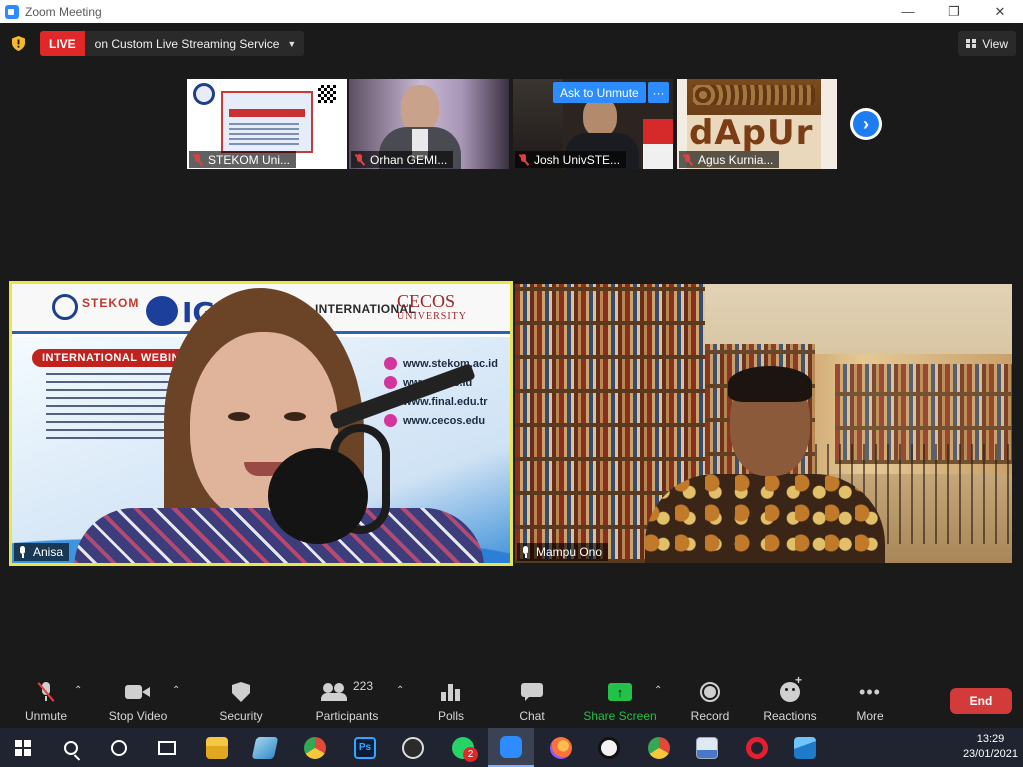  I want to click on reactions-button: Reactions, so click(790, 700).